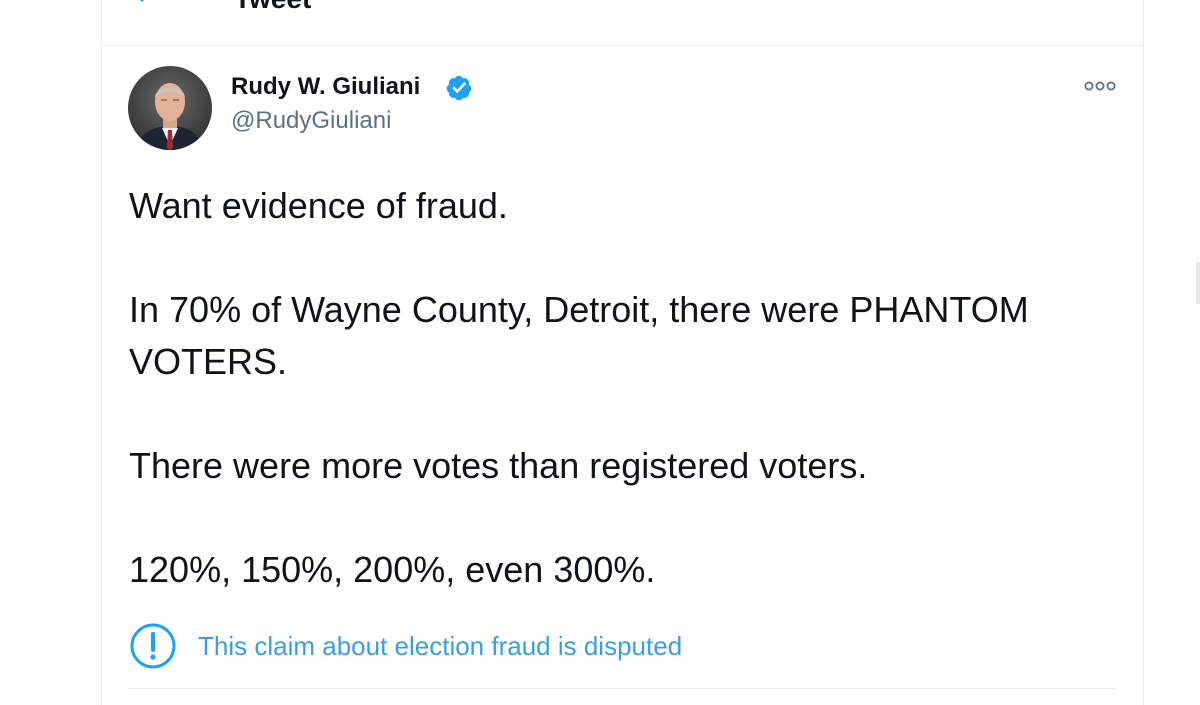 This screenshot has width=1200, height=705. I want to click on exclamation-circle-icon, so click(153, 646).